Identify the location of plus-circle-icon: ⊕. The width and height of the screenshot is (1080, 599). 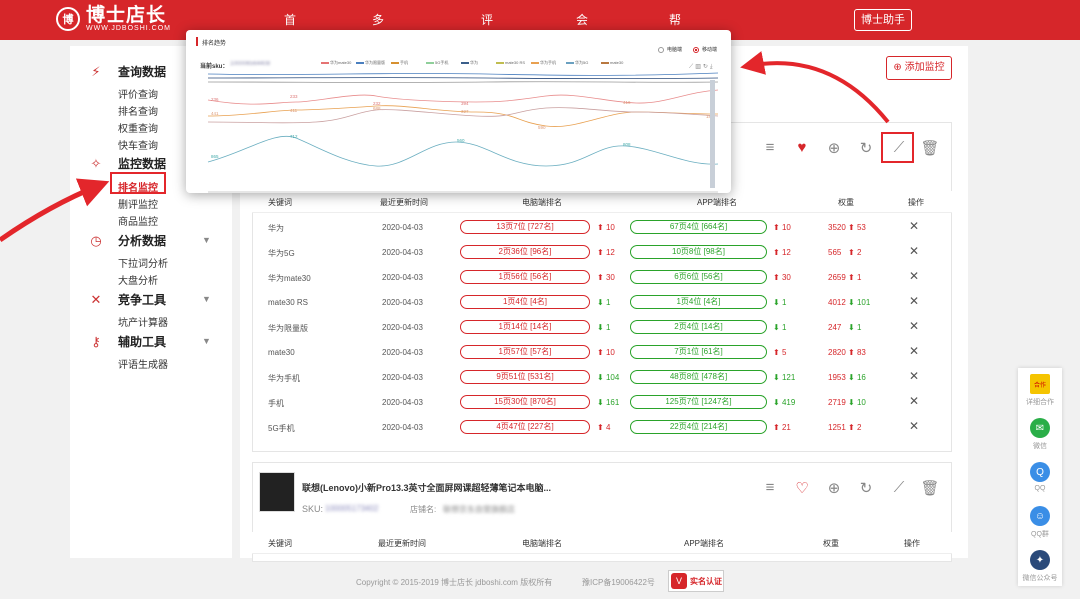
(897, 67).